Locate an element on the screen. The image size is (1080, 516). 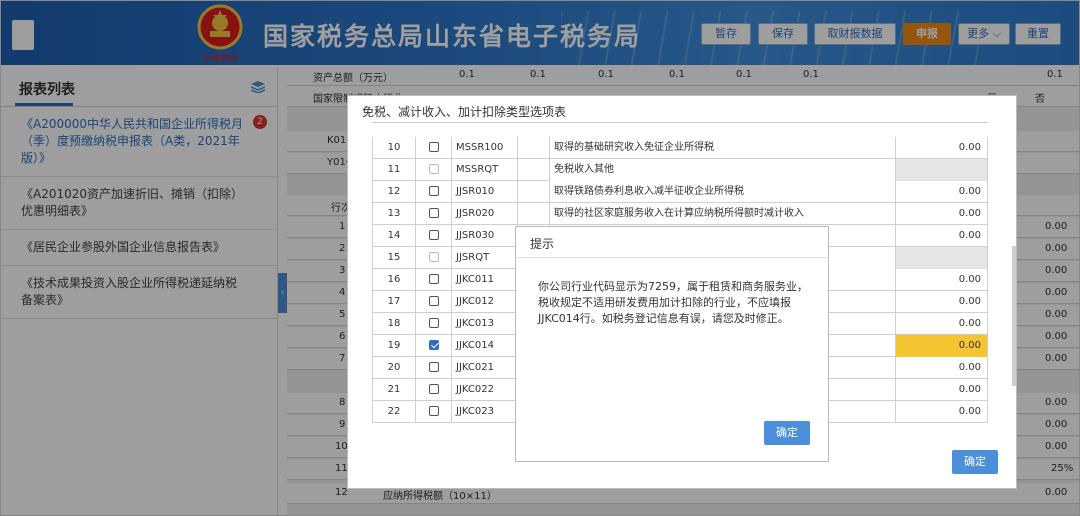
row-number: 21 is located at coordinates (394, 390).